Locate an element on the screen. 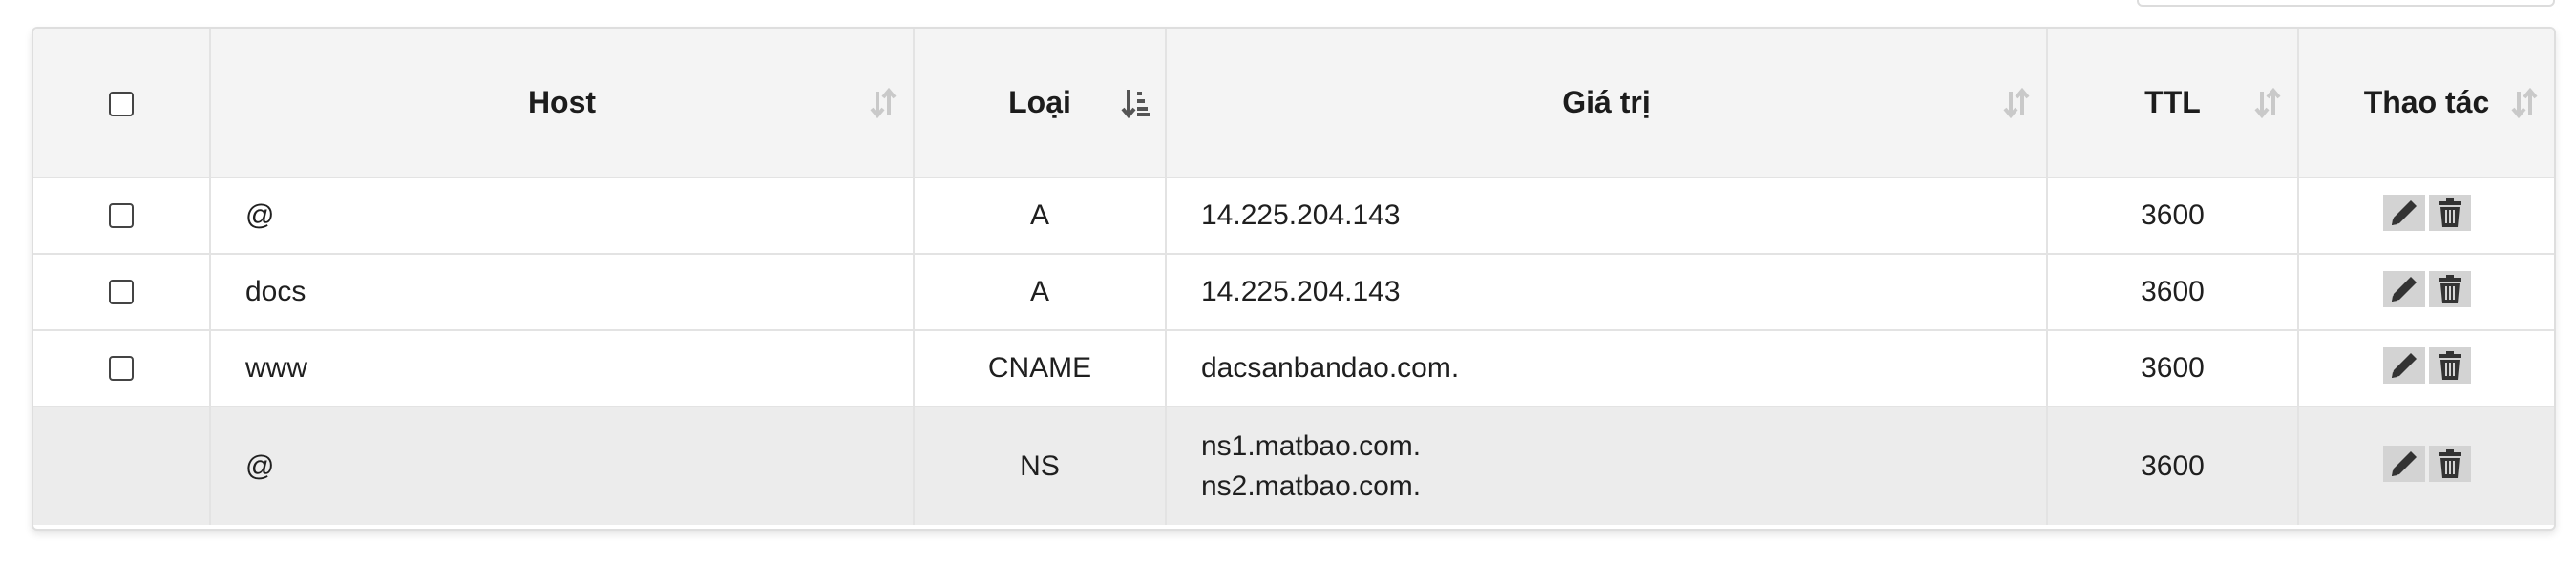 Image resolution: width=2576 pixels, height=563 pixels. table-row: @ A 14.225.204.143 3600 is located at coordinates (1293, 216).